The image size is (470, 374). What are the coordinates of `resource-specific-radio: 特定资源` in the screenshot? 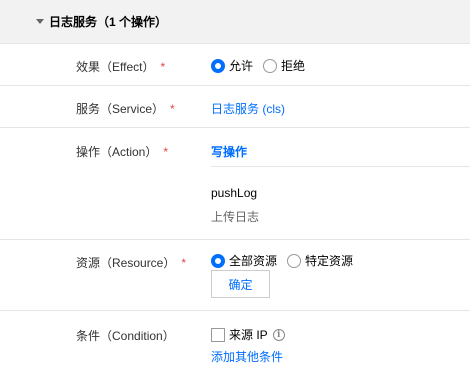 It's located at (320, 260).